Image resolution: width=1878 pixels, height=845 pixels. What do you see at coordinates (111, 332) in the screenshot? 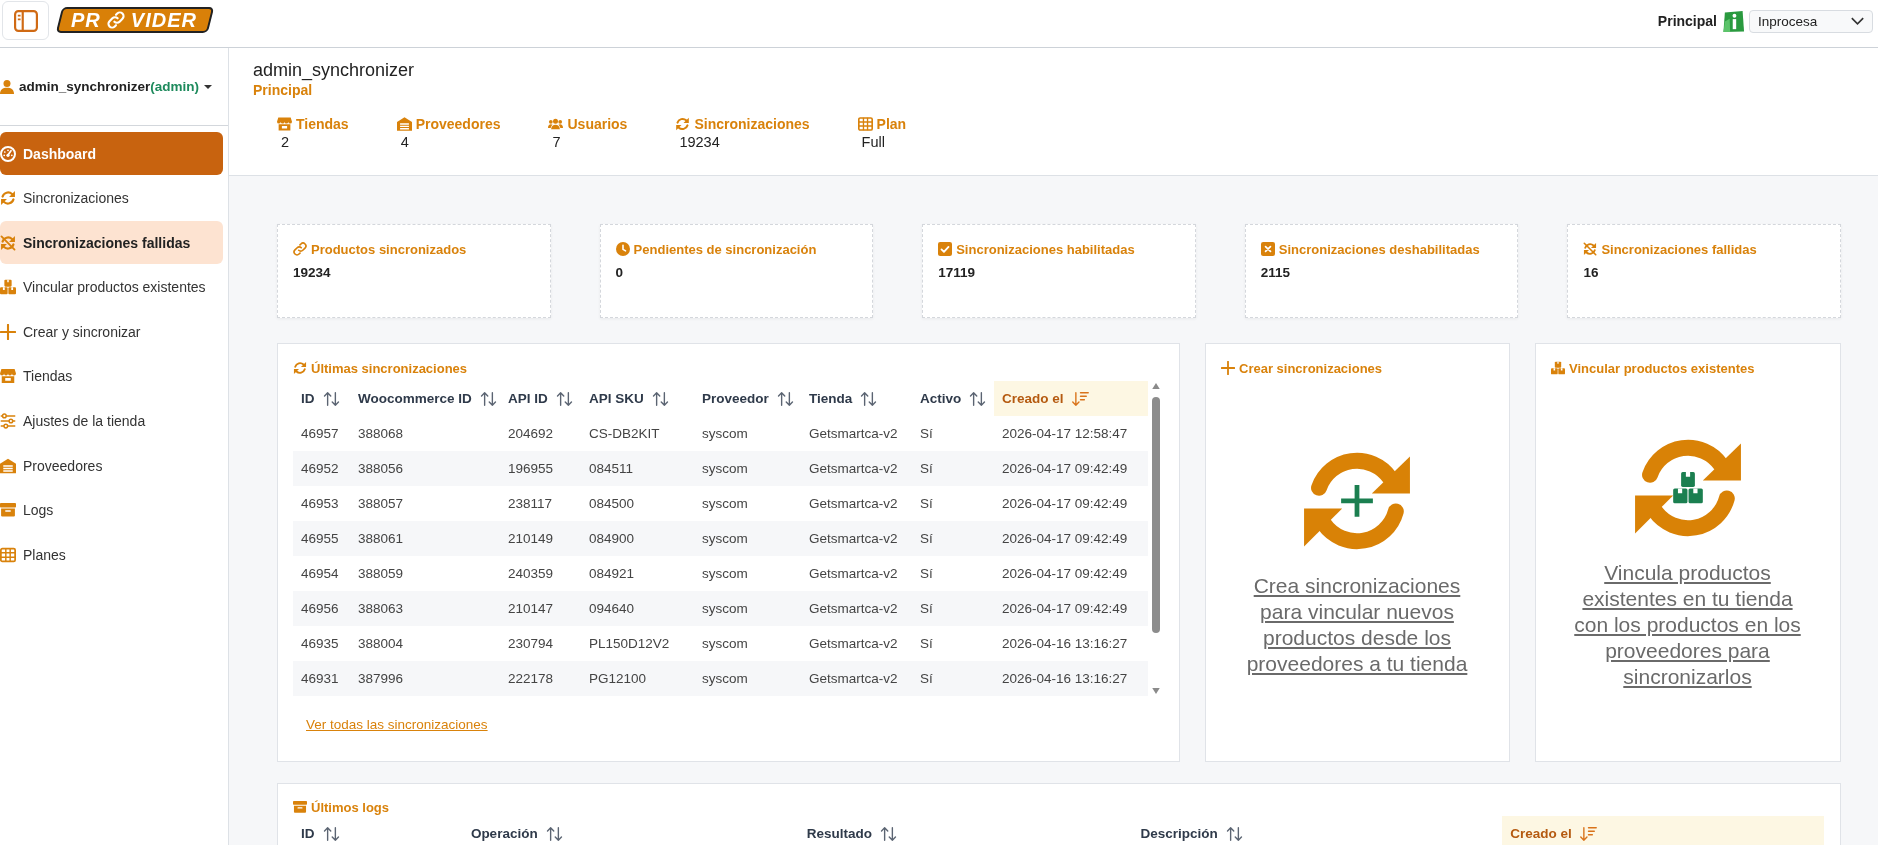
I see `sidebar-item: Crear y sincronizar` at bounding box center [111, 332].